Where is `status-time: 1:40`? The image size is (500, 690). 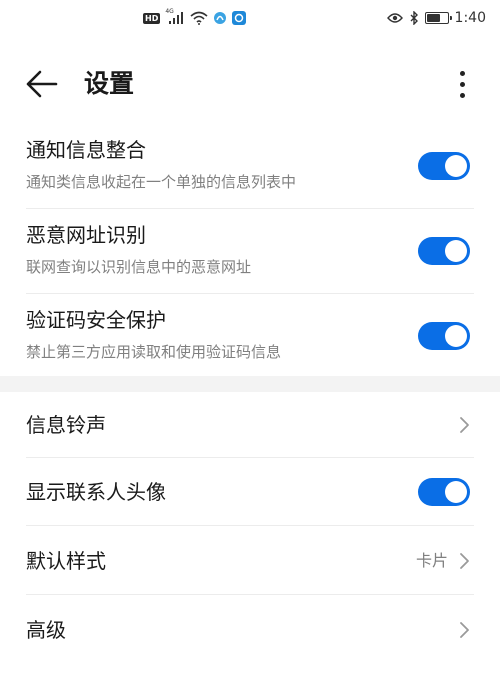
status-time: 1:40 is located at coordinates (470, 18).